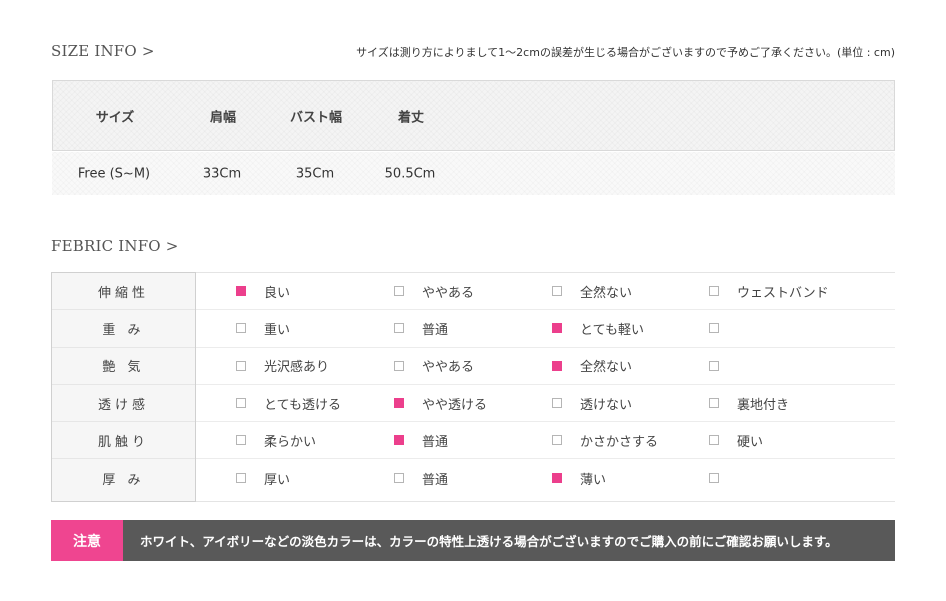  I want to click on fabric-option: 透けない, so click(592, 403).